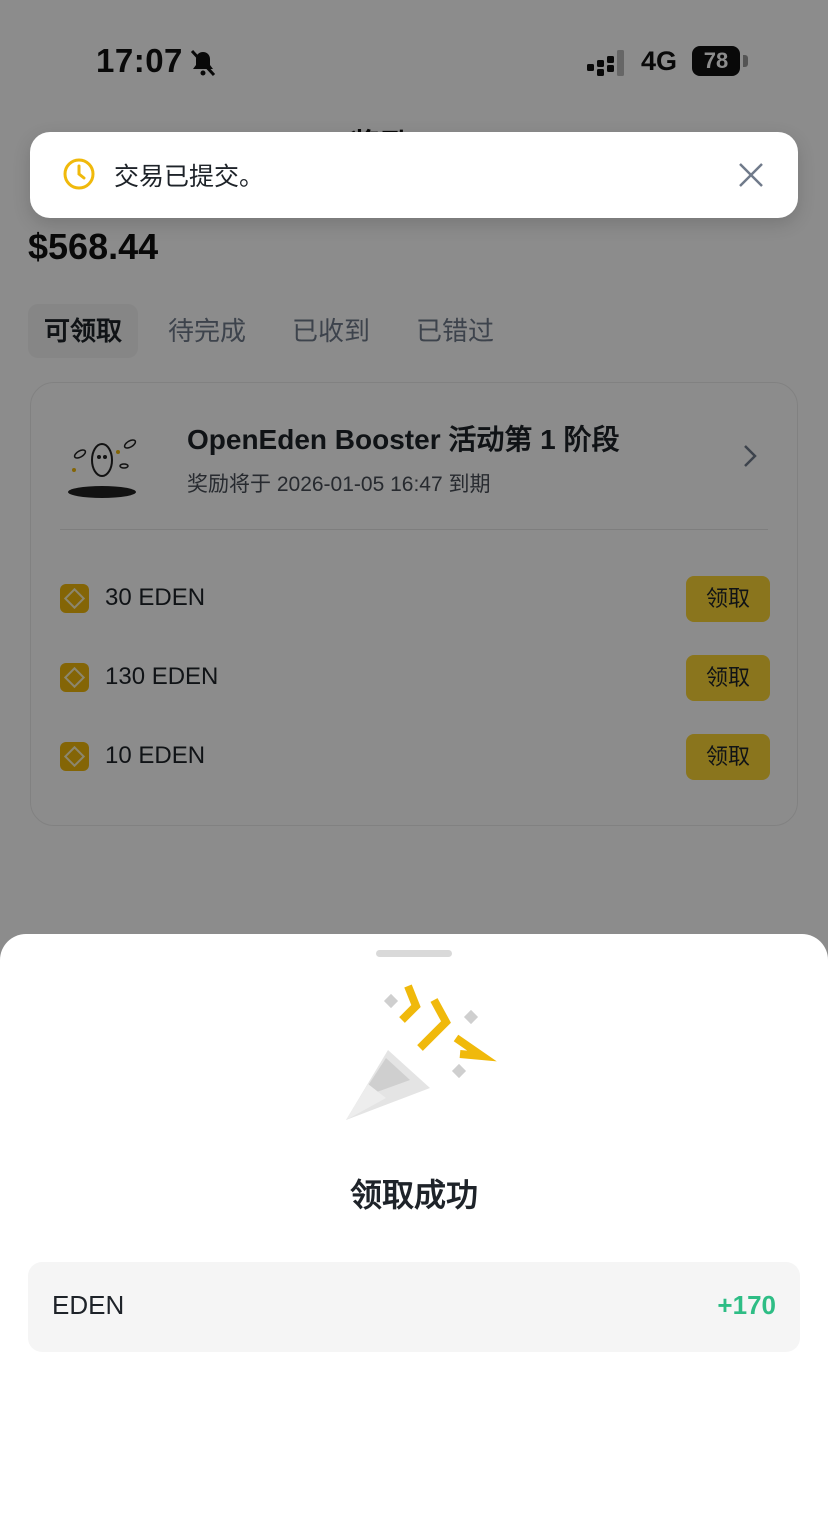  I want to click on close-icon, so click(751, 175).